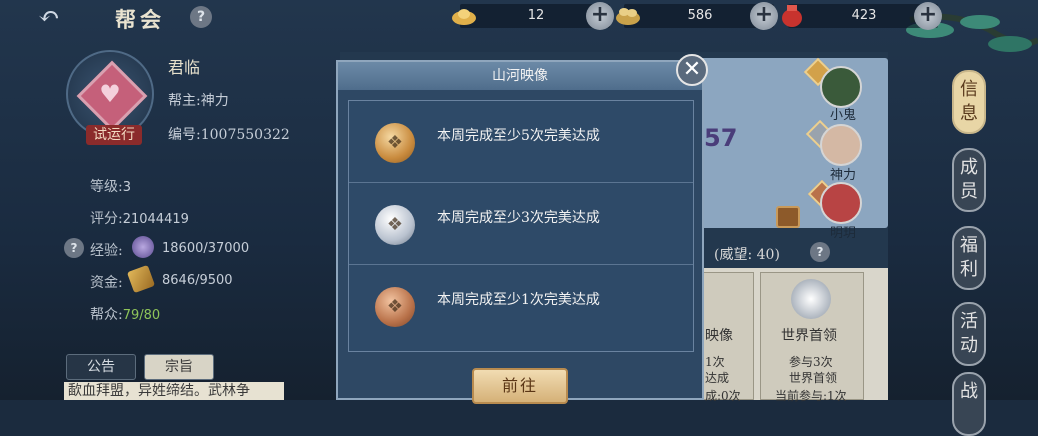 Image resolution: width=1038 pixels, height=436 pixels. Describe the element at coordinates (628, 15) in the screenshot. I see `silver-ingot-icon` at that location.